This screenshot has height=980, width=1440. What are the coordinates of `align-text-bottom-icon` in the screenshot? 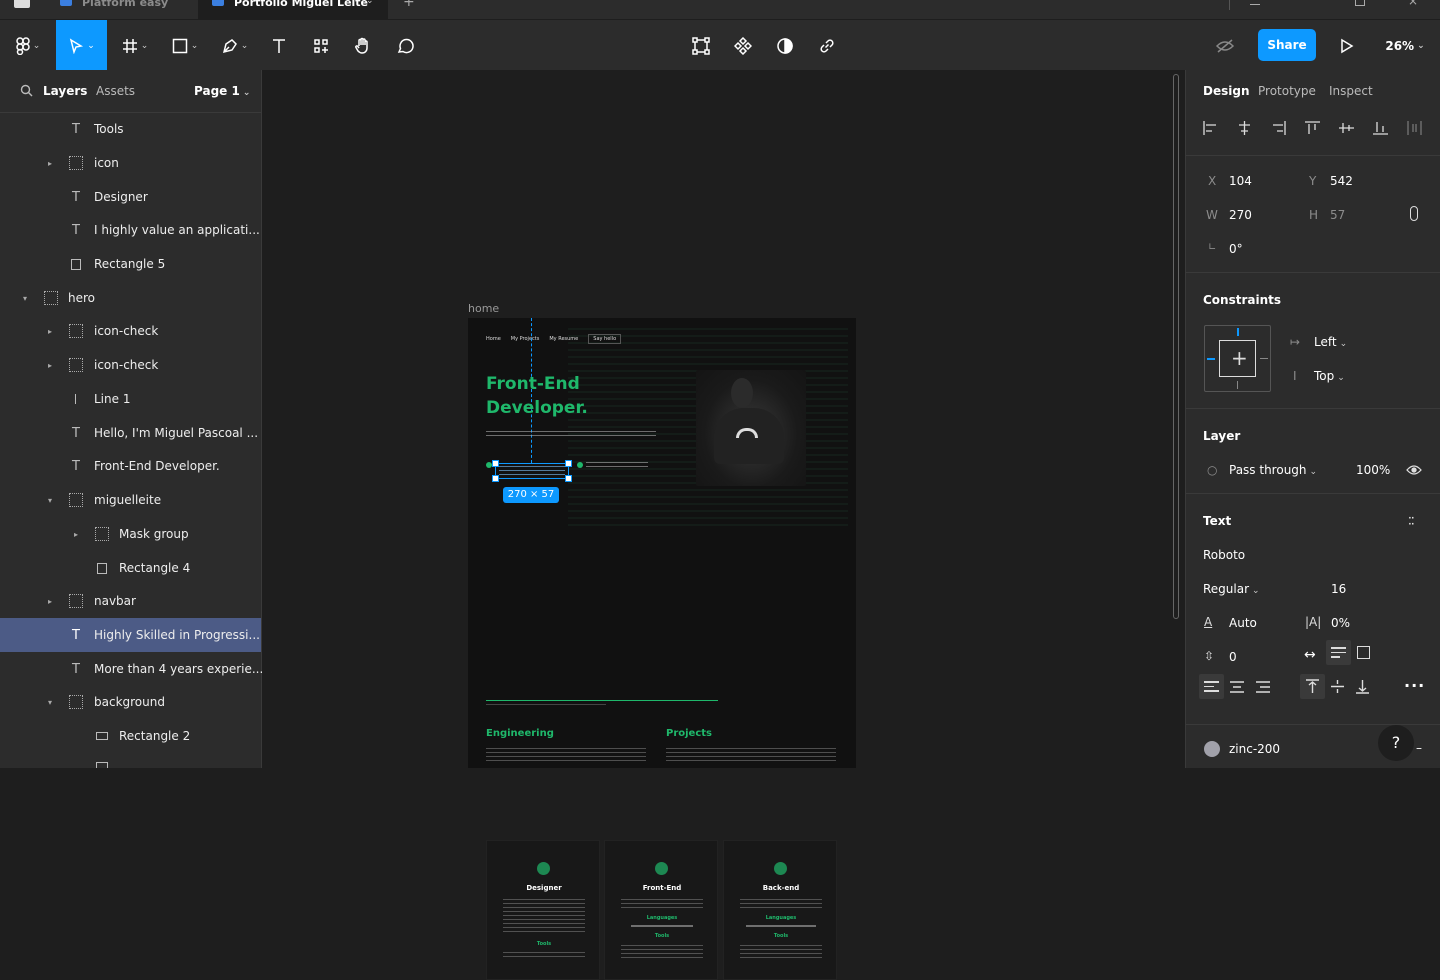 It's located at (1362, 686).